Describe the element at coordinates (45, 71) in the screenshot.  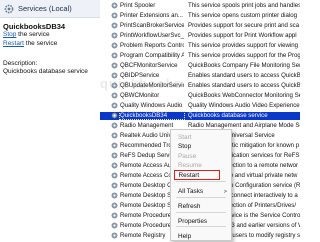
I see `description-text: Quickbooks database service` at that location.